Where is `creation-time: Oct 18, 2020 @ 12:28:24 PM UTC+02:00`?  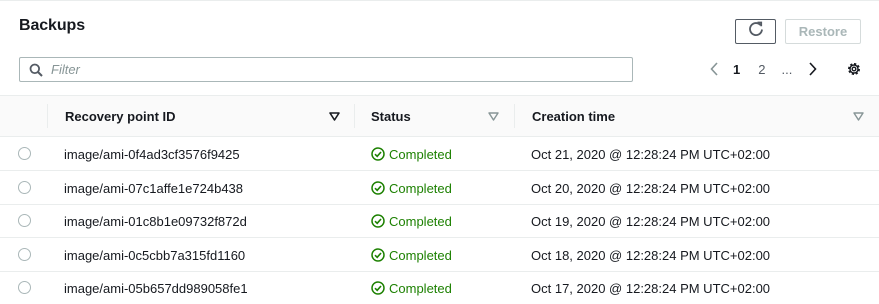
creation-time: Oct 18, 2020 @ 12:28:24 PM UTC+02:00 is located at coordinates (651, 255).